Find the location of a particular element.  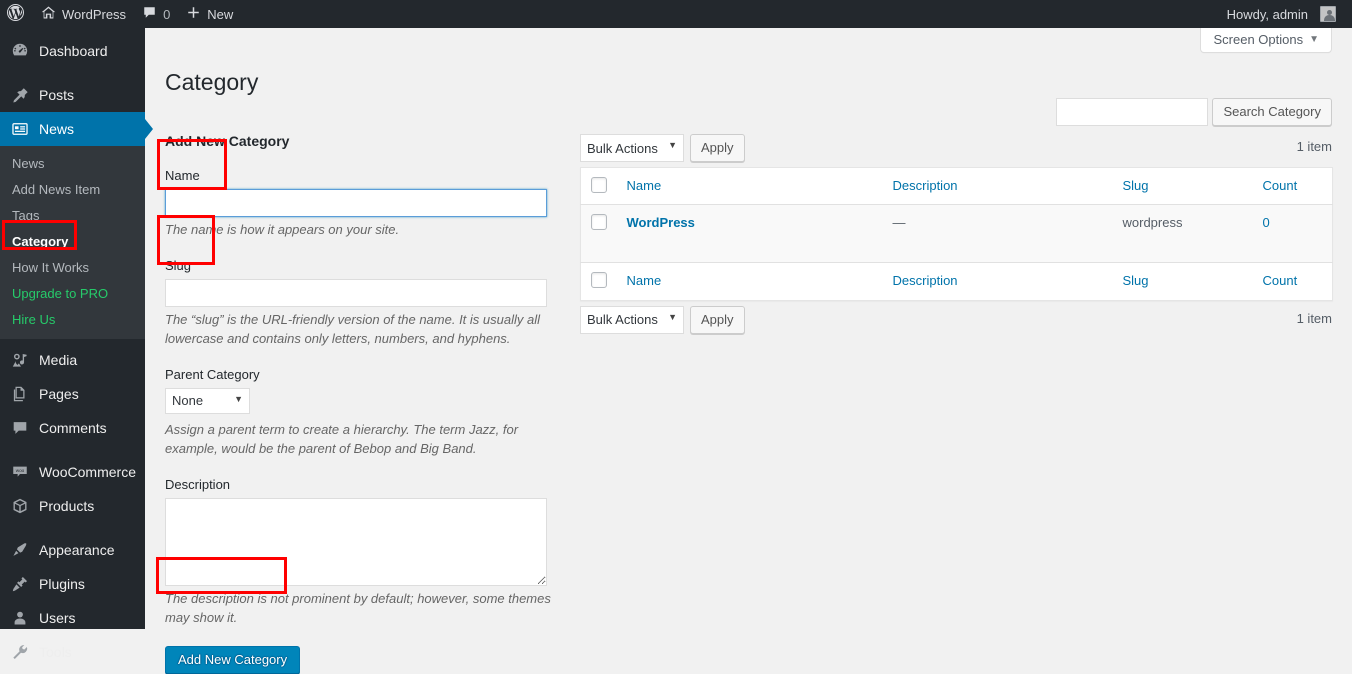

bulk-actions-select-top: Bulk Actions is located at coordinates (632, 148).